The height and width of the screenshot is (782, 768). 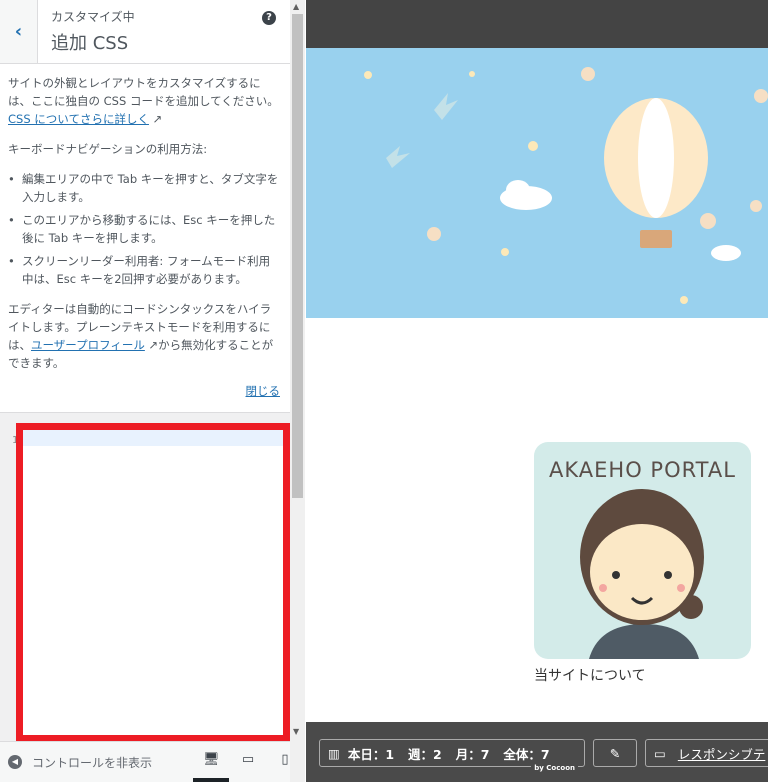 What do you see at coordinates (554, 768) in the screenshot?
I see `by-cocoon-label: by Cocoon` at bounding box center [554, 768].